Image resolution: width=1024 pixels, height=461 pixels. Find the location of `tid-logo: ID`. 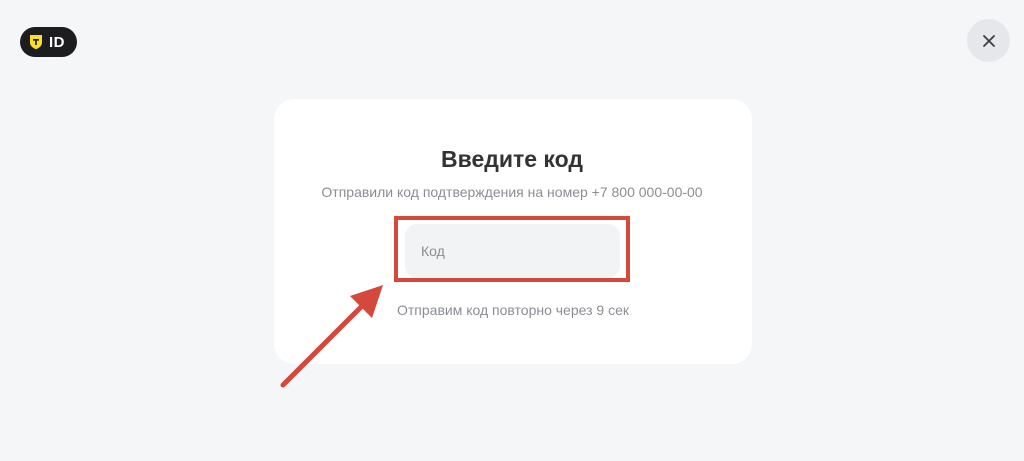

tid-logo: ID is located at coordinates (48, 42).